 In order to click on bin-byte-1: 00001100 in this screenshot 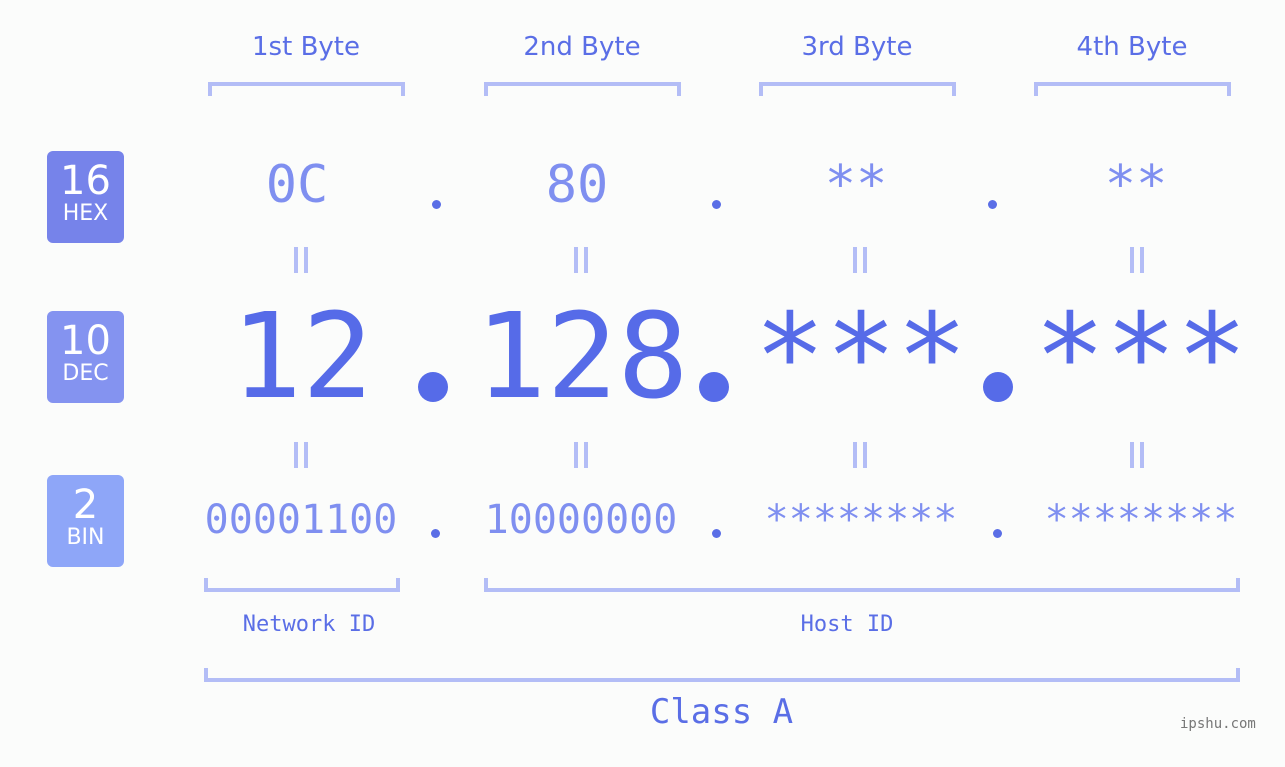, I will do `click(301, 520)`.